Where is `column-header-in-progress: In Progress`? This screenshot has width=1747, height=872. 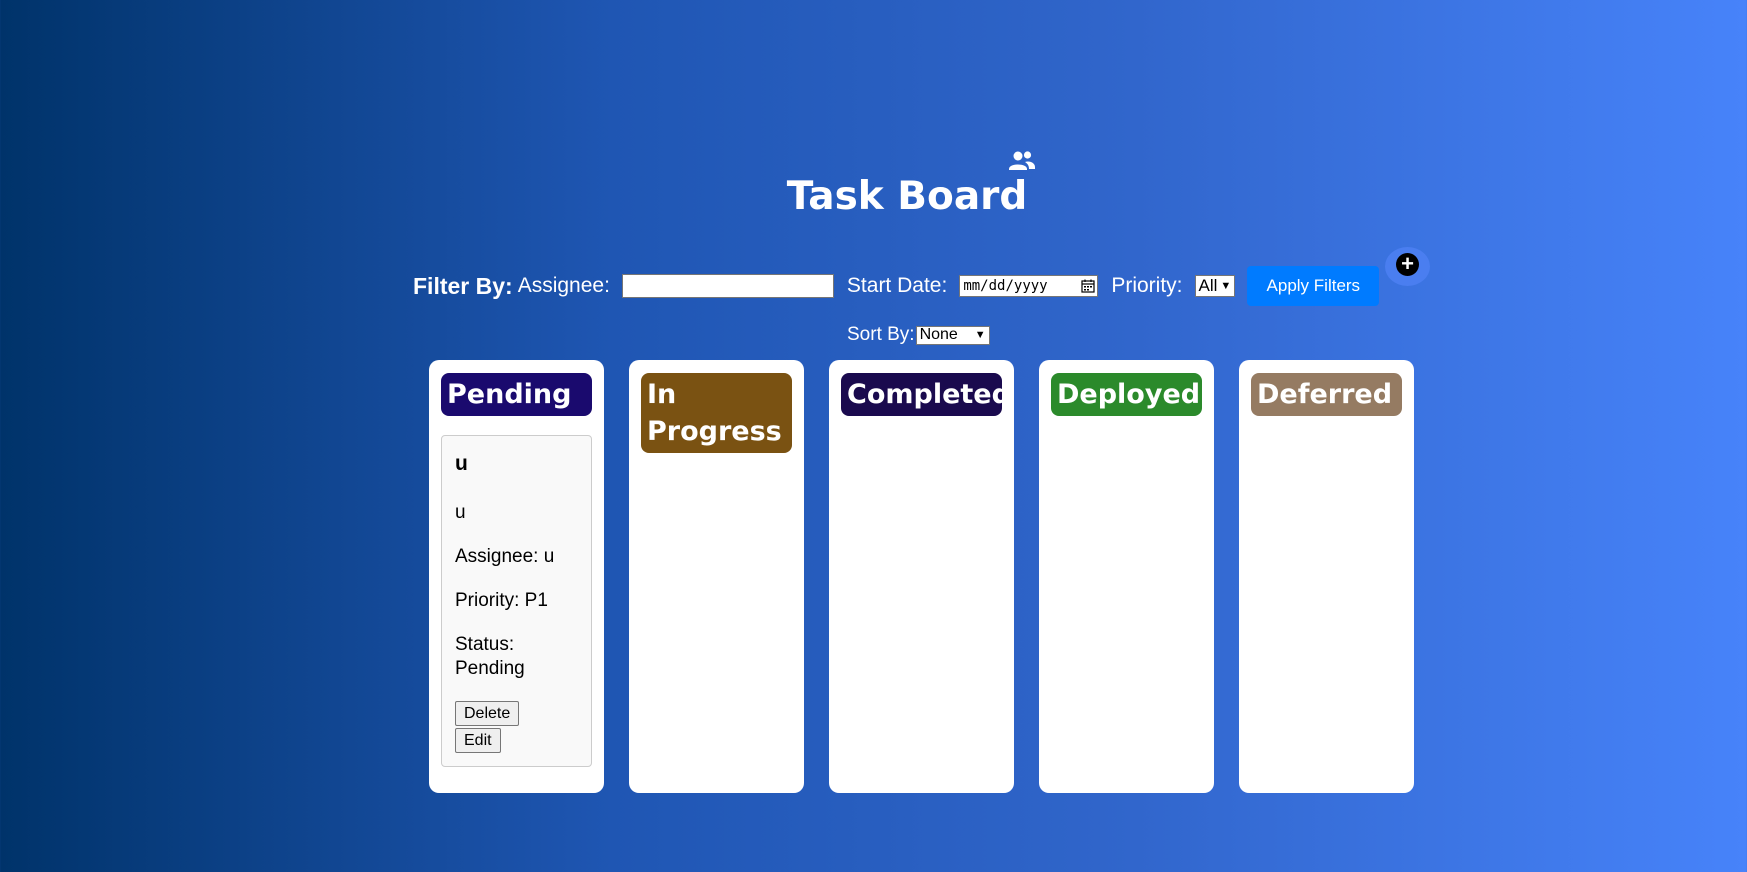
column-header-in-progress: In Progress is located at coordinates (716, 413).